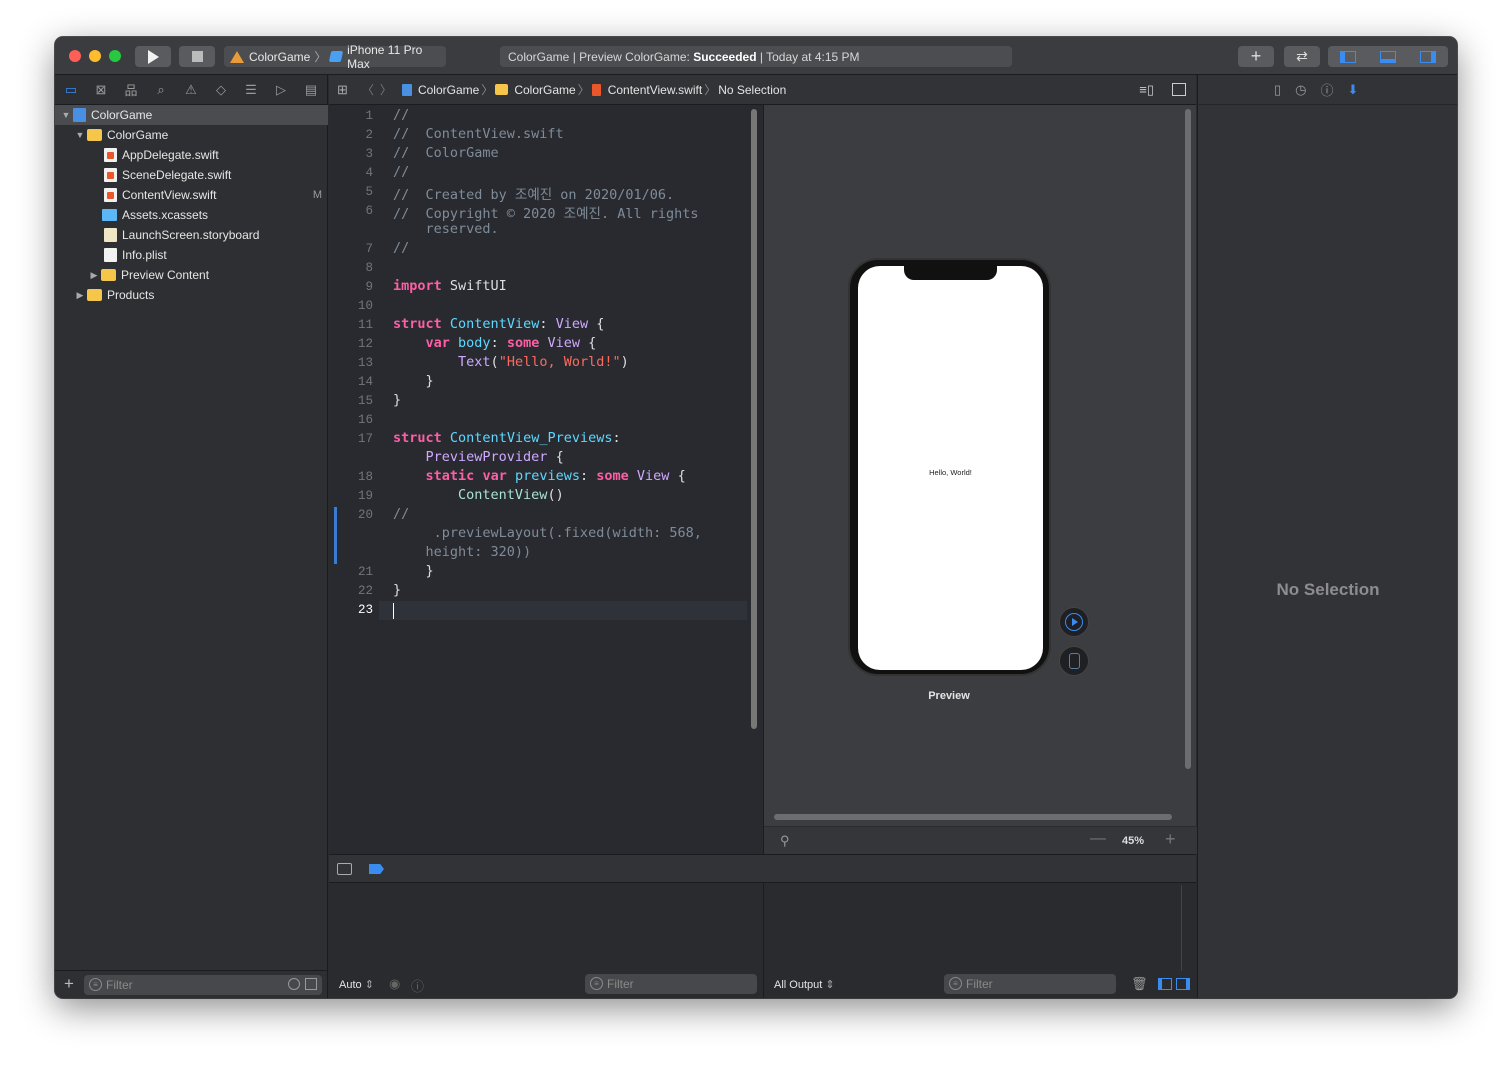  Describe the element at coordinates (752, 90) in the screenshot. I see `breadcrumb-symbol: No Selection` at that location.